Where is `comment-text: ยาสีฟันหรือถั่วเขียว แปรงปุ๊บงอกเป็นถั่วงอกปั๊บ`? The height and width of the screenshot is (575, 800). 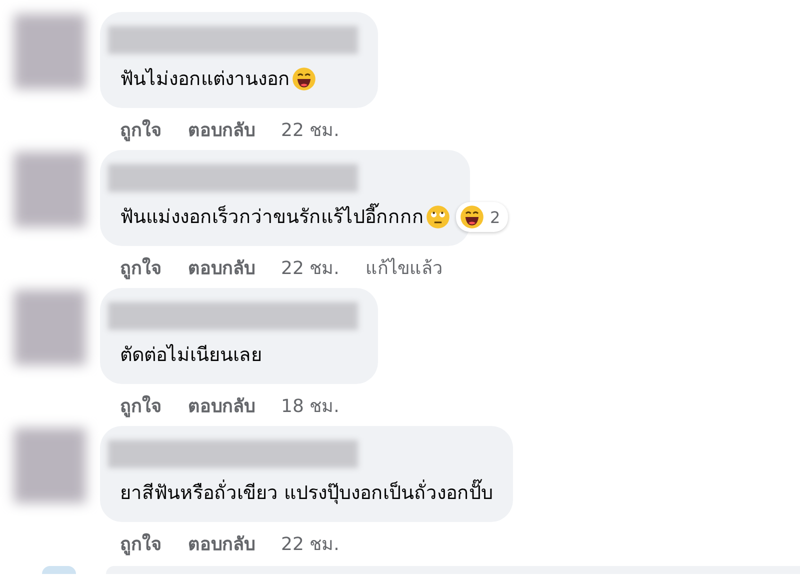
comment-text: ยาสีฟันหรือถั่วเขียว แปรงปุ๊บงอกเป็นถั่วงอกปั๊บ is located at coordinates (307, 493).